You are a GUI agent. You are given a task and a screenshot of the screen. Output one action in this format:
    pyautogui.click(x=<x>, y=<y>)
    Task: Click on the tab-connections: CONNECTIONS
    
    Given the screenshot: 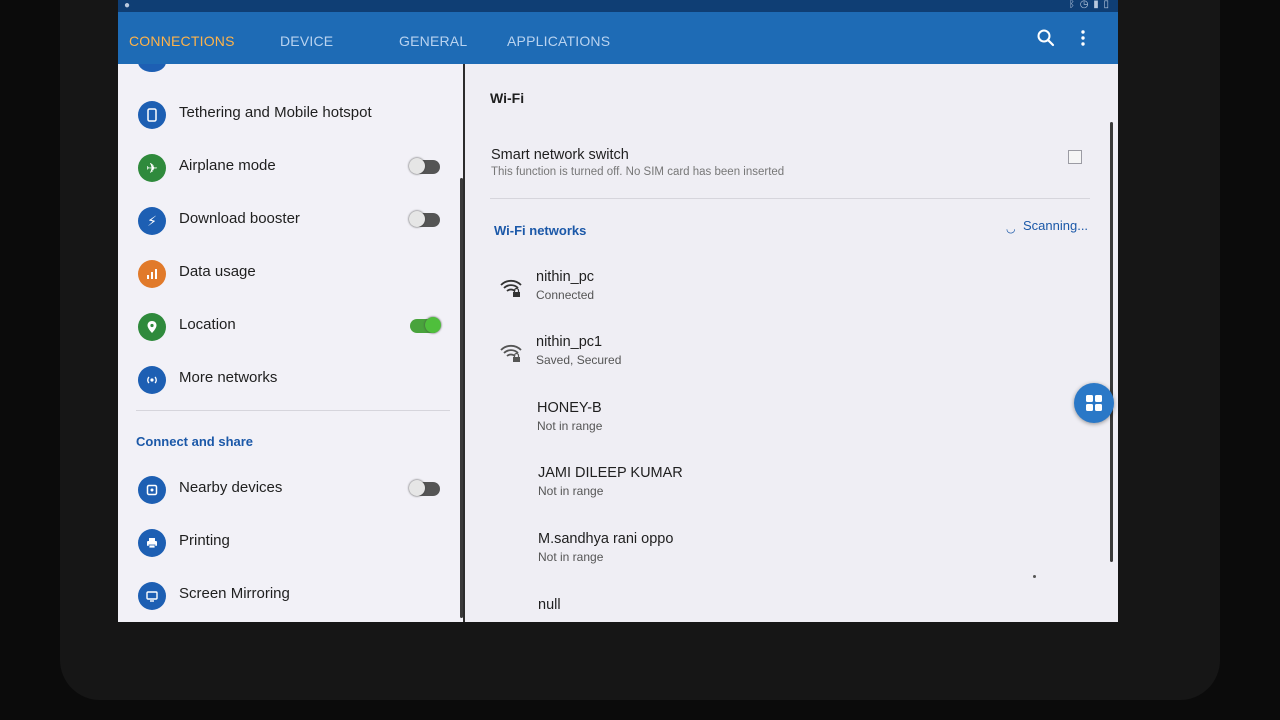 What is the action you would take?
    pyautogui.click(x=182, y=38)
    